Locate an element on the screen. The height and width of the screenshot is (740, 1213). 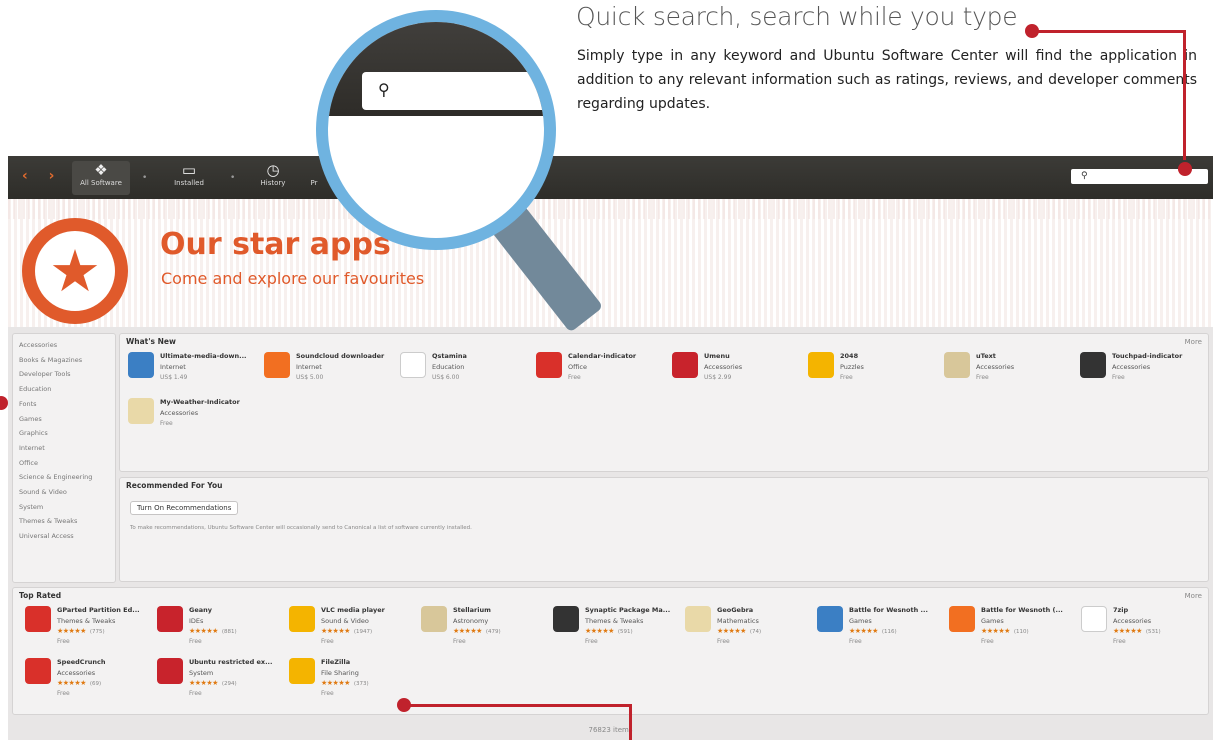
app-rating: ★★★★★ (591) is located at coordinates (609, 631).